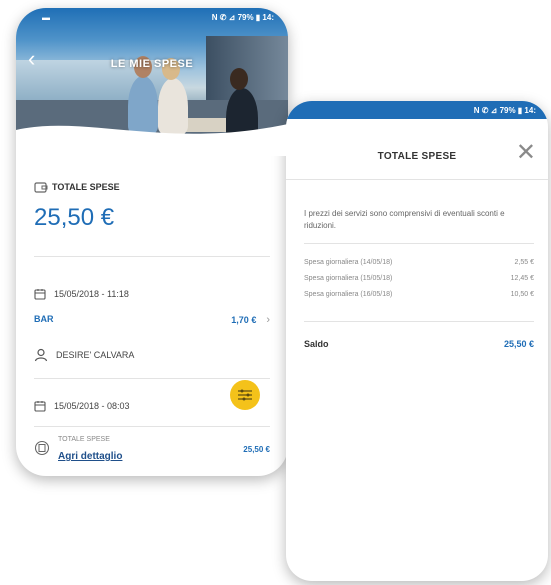 The image size is (551, 585). What do you see at coordinates (44, 319) in the screenshot?
I see `entry1-category: BAR` at bounding box center [44, 319].